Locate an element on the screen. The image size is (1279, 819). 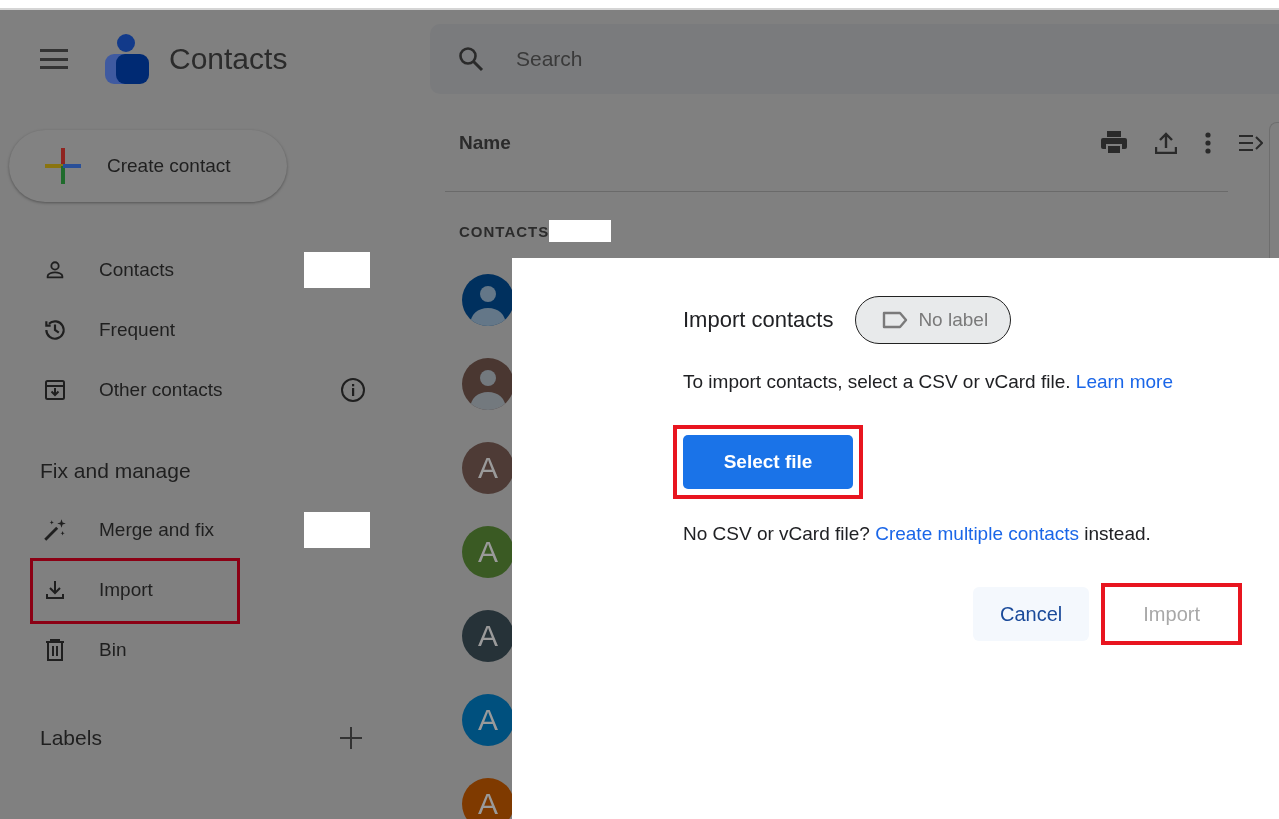
dialog-button: Cancel is located at coordinates (1031, 614).